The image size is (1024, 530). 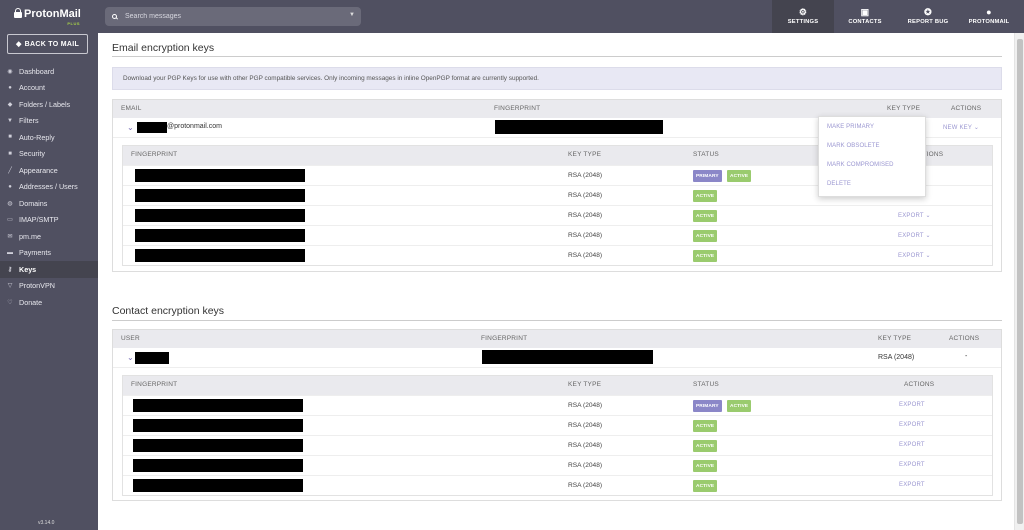 I want to click on sidebar-item-account: ● Account, so click(x=49, y=88).